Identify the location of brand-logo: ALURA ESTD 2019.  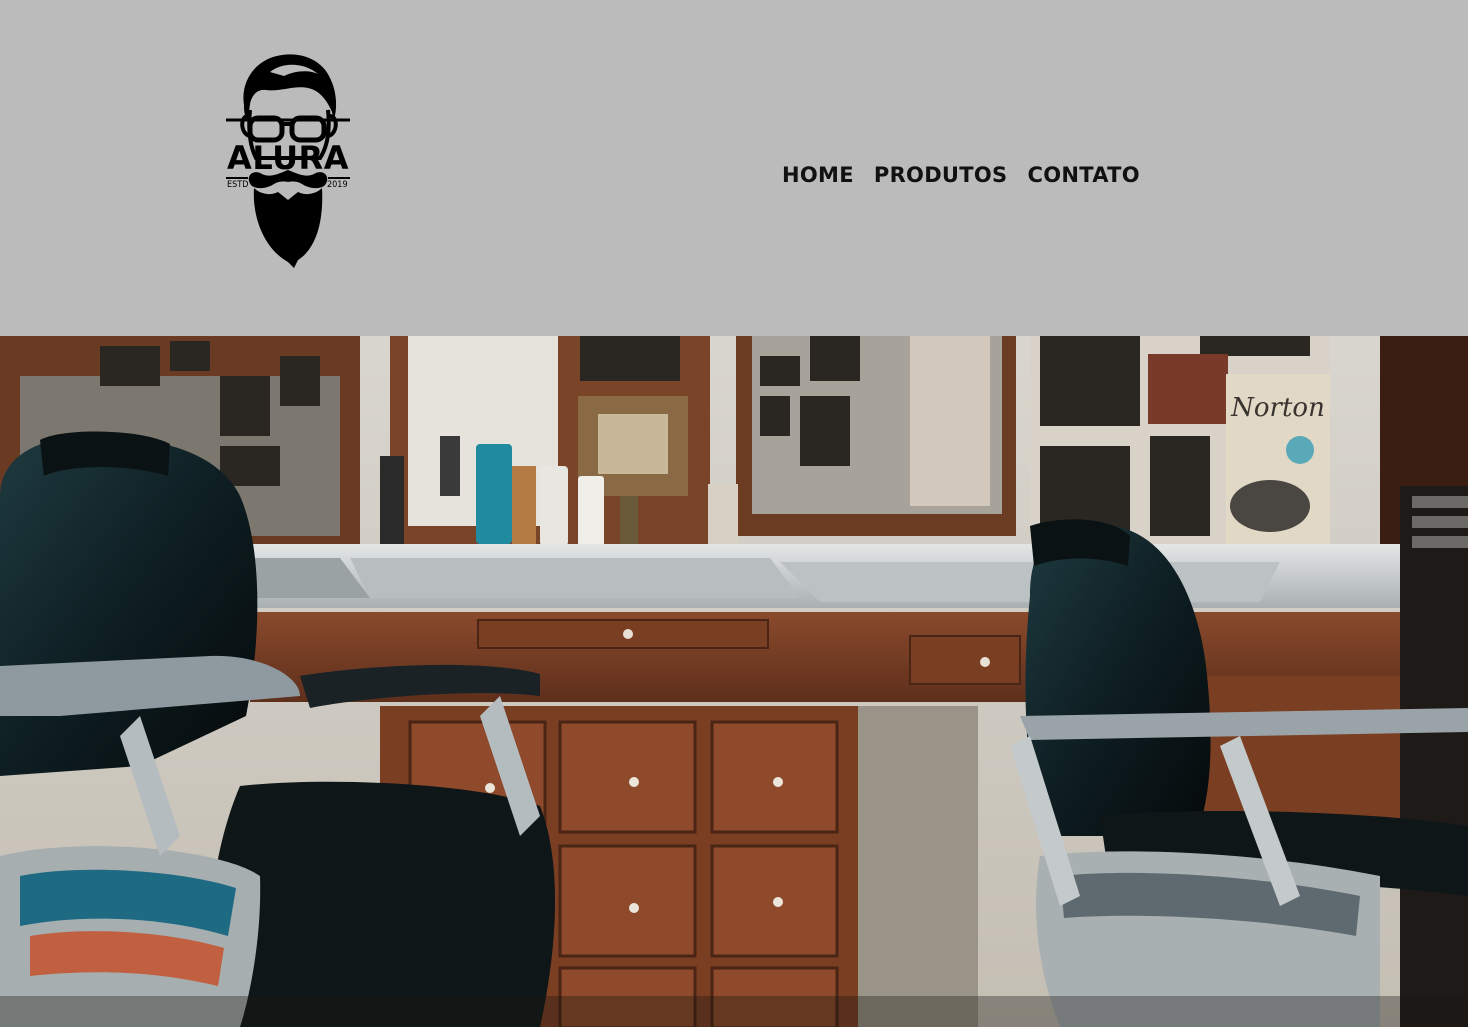
(288, 161).